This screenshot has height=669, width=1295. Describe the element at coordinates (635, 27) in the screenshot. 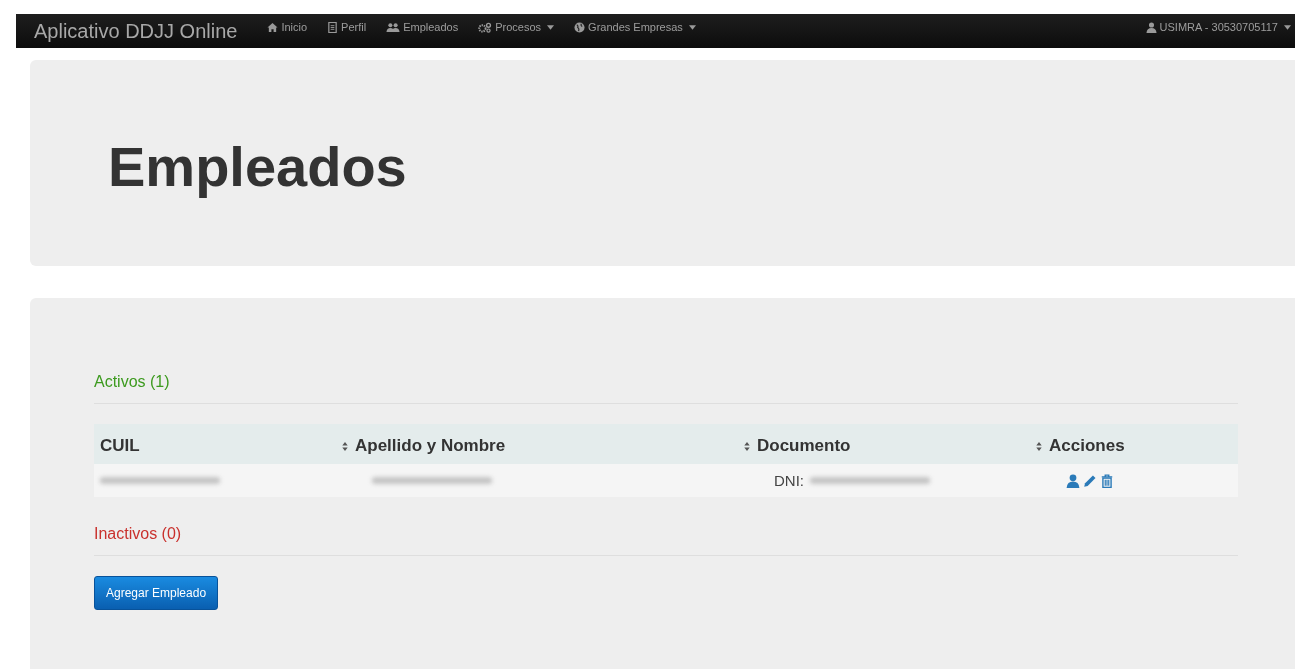

I see `nav-link: Grandes Empresas` at that location.